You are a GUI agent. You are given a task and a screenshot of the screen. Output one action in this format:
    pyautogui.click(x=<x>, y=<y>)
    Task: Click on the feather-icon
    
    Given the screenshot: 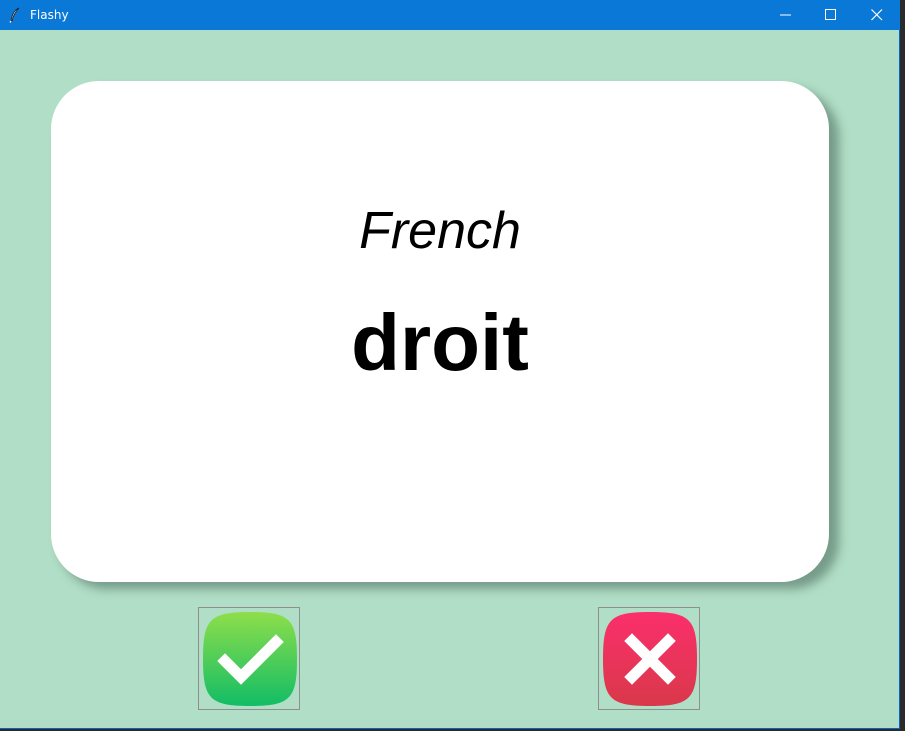 What is the action you would take?
    pyautogui.click(x=15, y=15)
    